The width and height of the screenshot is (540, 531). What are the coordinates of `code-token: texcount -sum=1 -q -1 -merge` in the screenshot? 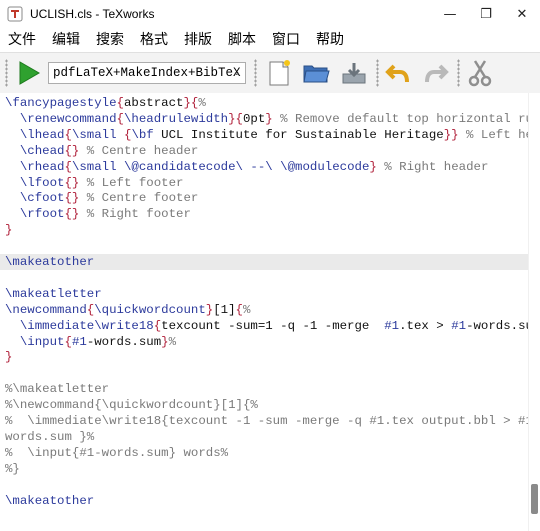 It's located at (273, 325).